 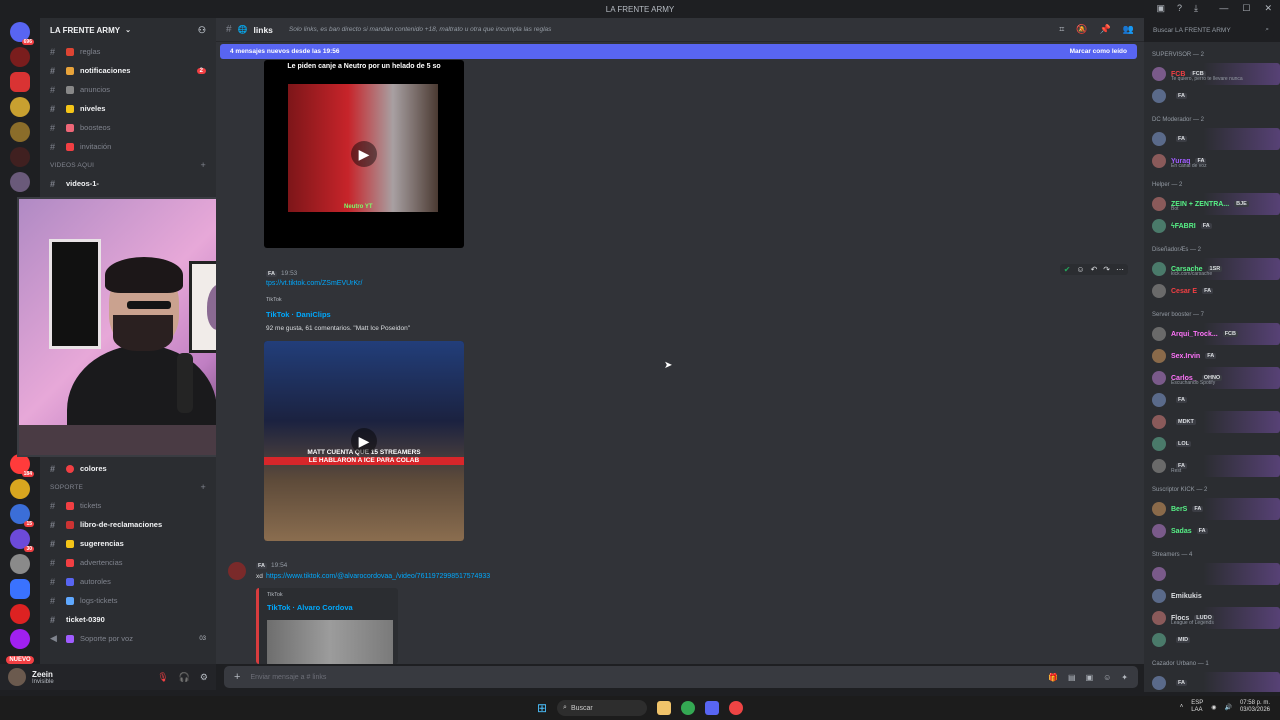 I want to click on member-row: Sex.Irvin FA, so click(x=1216, y=356).